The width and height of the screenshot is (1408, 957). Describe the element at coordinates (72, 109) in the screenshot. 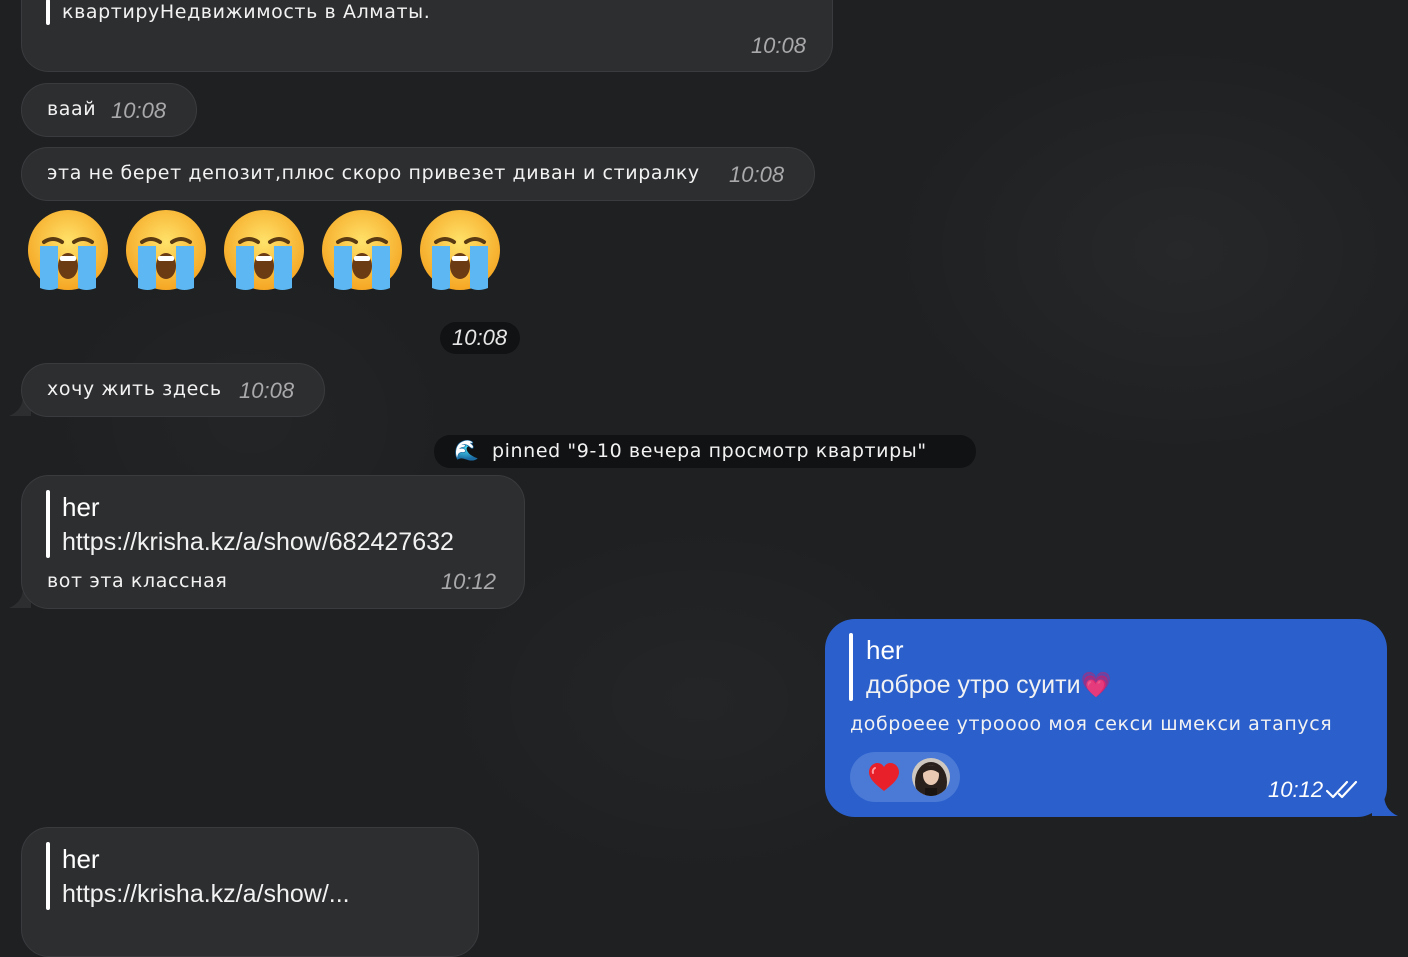

I see `message-text: ваай` at that location.